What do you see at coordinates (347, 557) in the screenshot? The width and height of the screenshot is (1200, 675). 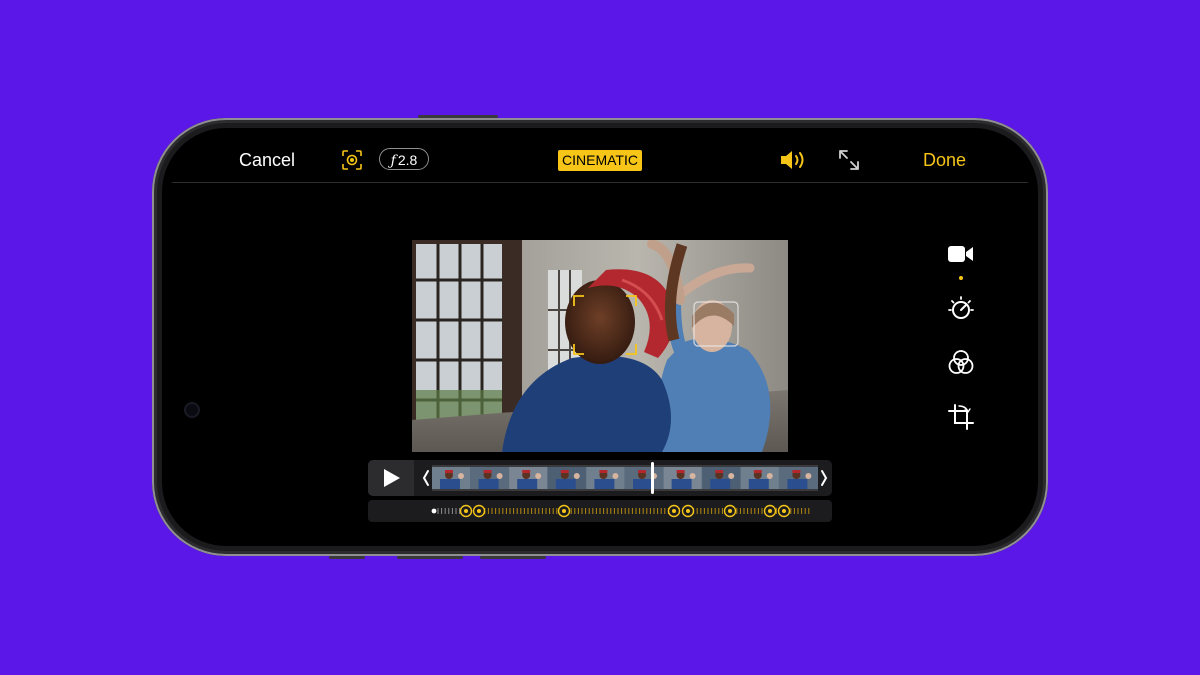 I see `action-button` at bounding box center [347, 557].